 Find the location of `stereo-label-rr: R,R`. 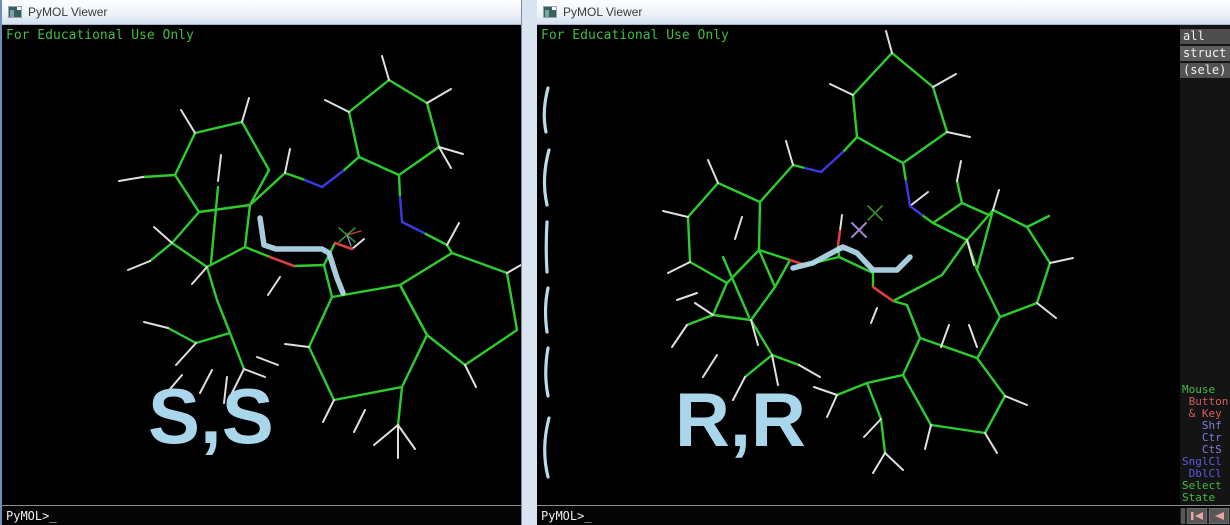

stereo-label-rr: R,R is located at coordinates (740, 420).